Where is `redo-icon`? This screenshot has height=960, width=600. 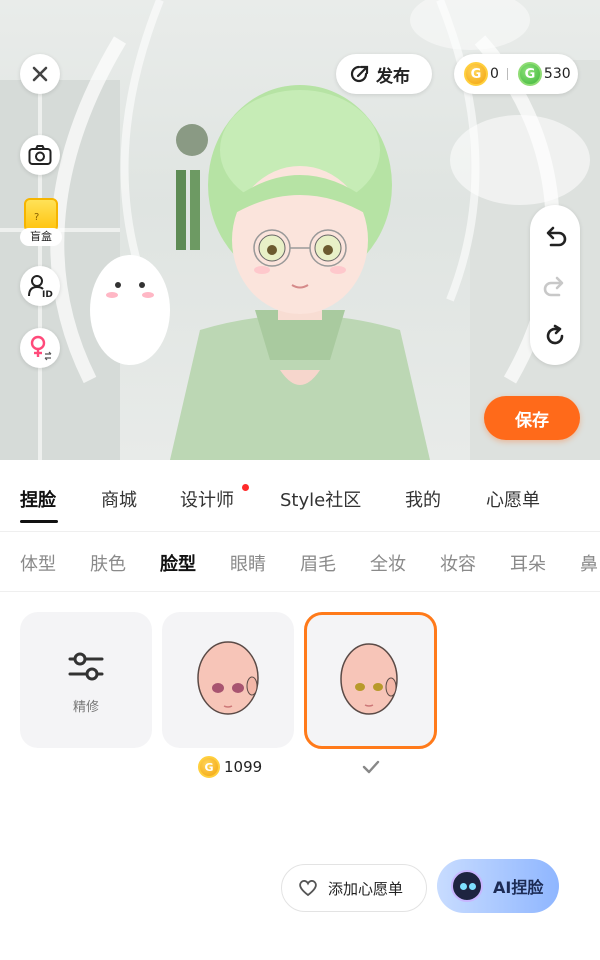 redo-icon is located at coordinates (553, 286).